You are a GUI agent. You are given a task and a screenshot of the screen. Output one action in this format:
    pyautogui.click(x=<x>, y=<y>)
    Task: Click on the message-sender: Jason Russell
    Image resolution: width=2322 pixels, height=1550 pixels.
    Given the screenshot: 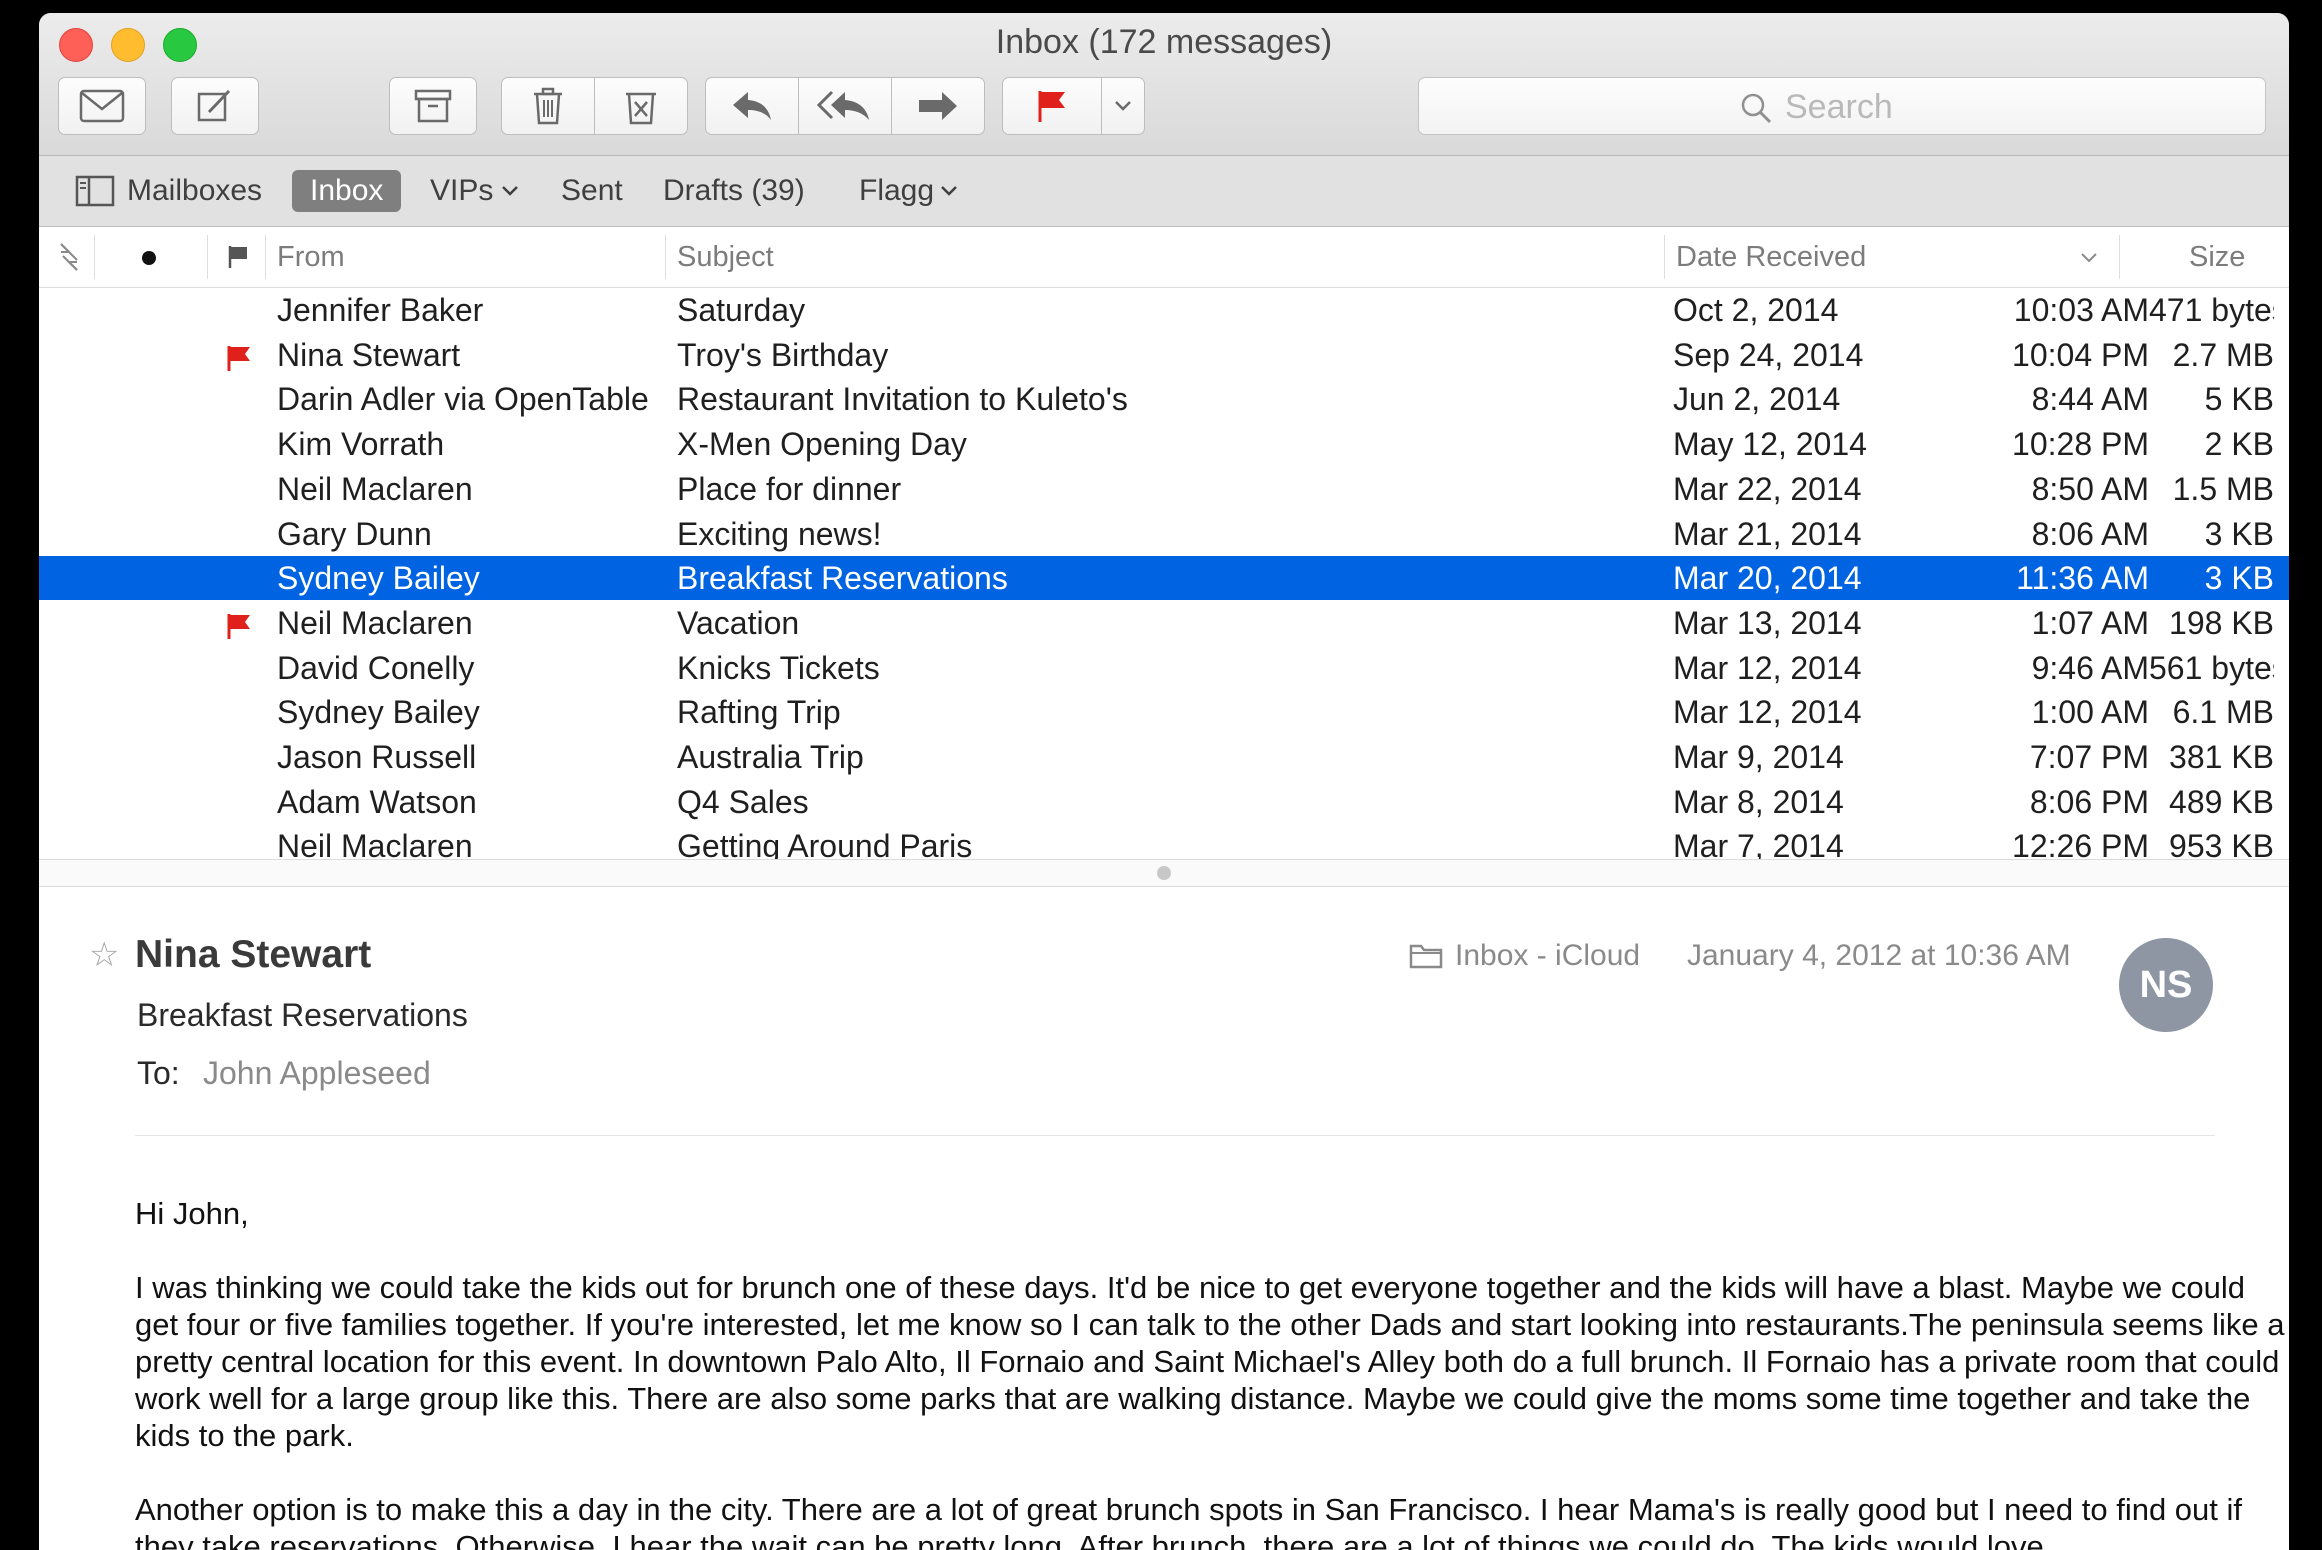 What is the action you would take?
    pyautogui.click(x=377, y=757)
    